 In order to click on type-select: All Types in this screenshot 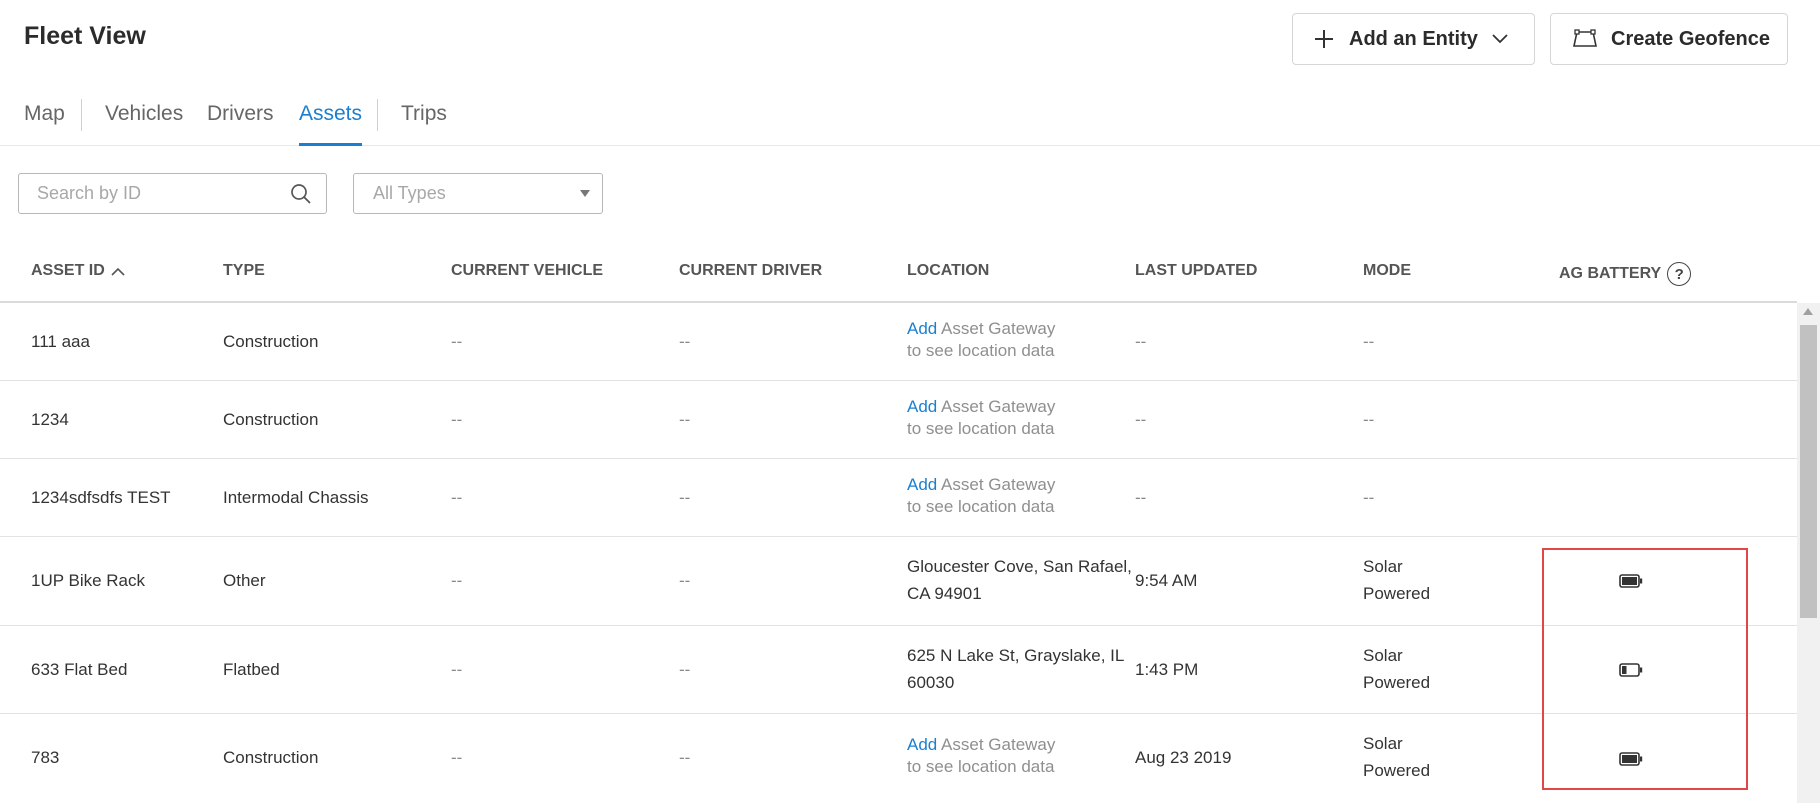, I will do `click(478, 193)`.